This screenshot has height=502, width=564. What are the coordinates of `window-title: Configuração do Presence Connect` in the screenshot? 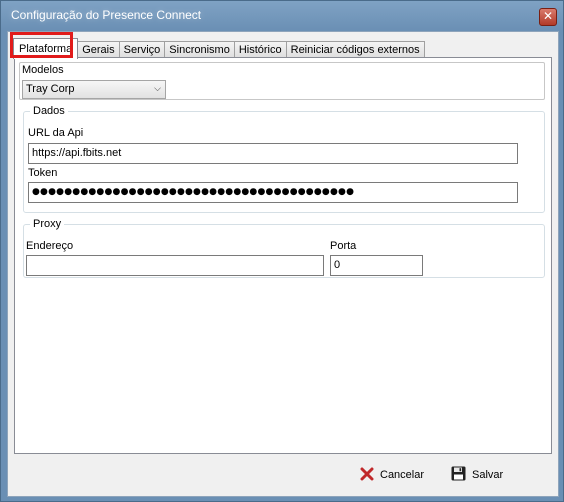 It's located at (106, 15).